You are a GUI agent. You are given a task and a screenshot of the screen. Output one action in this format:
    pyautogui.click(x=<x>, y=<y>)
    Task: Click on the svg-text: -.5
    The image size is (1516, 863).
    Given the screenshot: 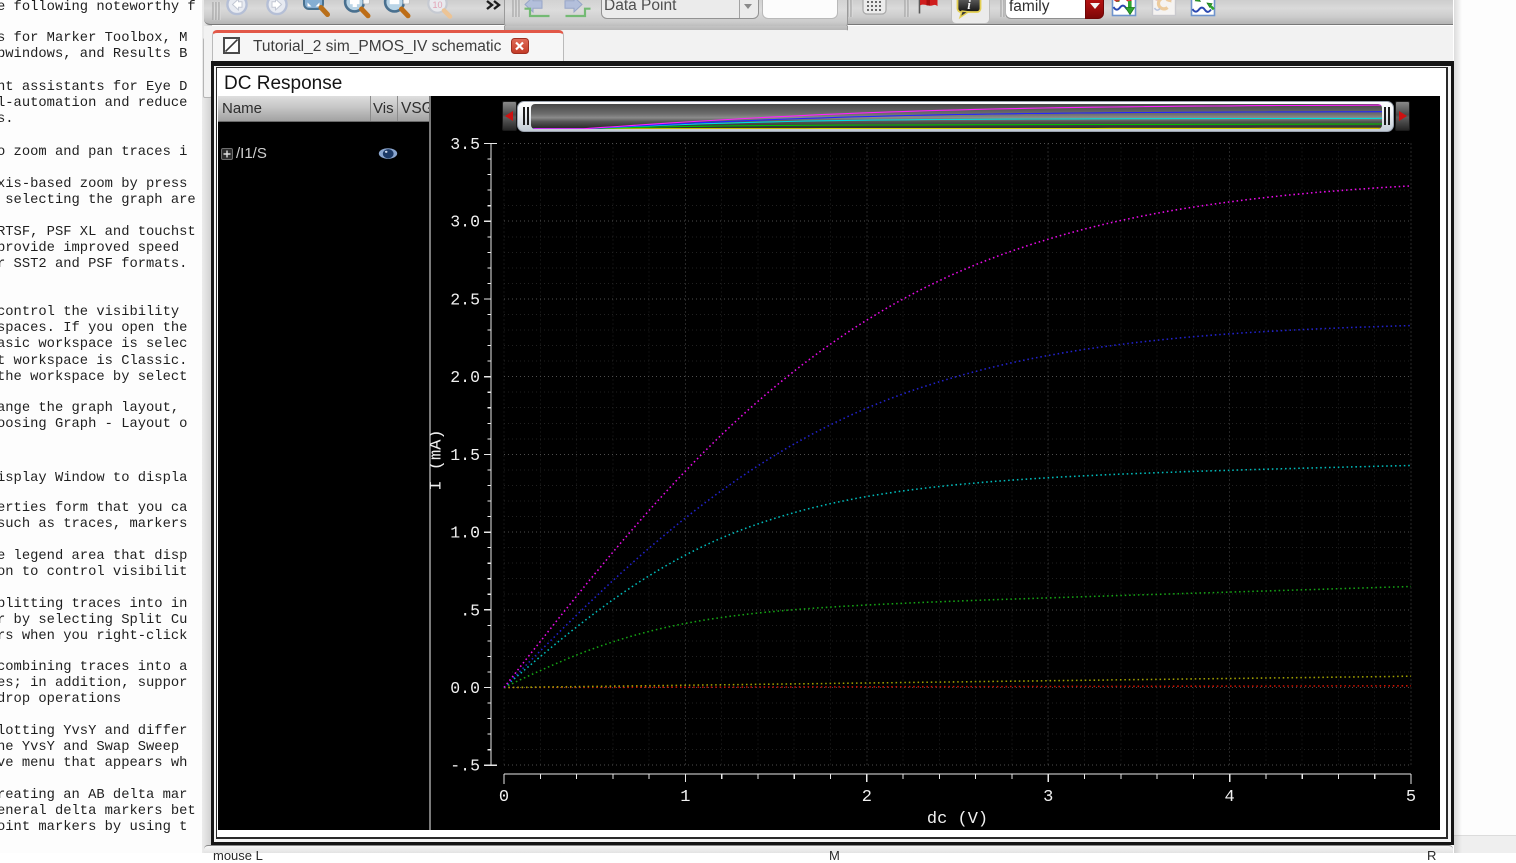 What is the action you would take?
    pyautogui.click(x=465, y=766)
    